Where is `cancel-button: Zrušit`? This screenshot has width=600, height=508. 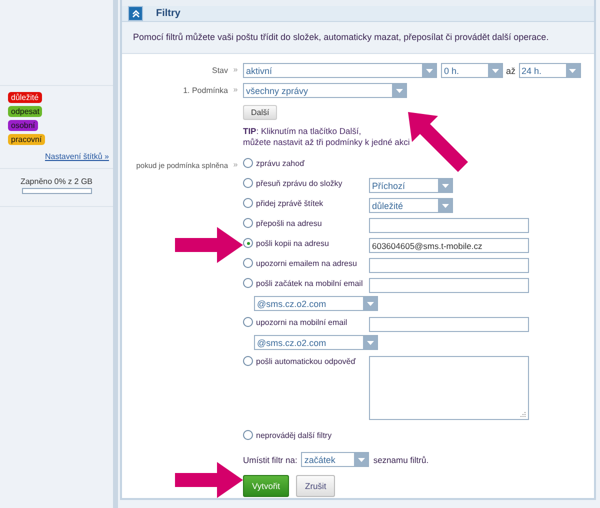
cancel-button: Zrušit is located at coordinates (316, 486).